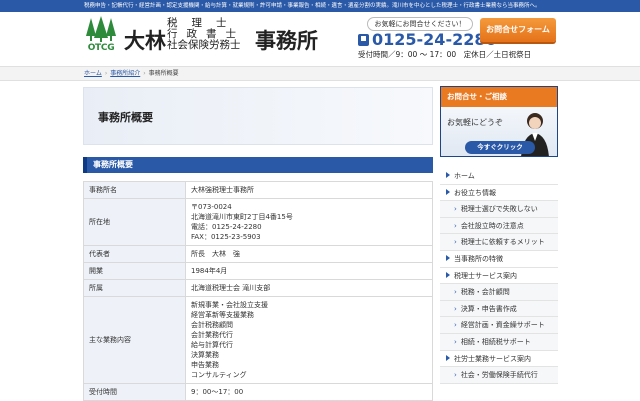 Image resolution: width=640 pixels, height=401 pixels. I want to click on info-value-line: 経営革新等支援業務, so click(222, 315).